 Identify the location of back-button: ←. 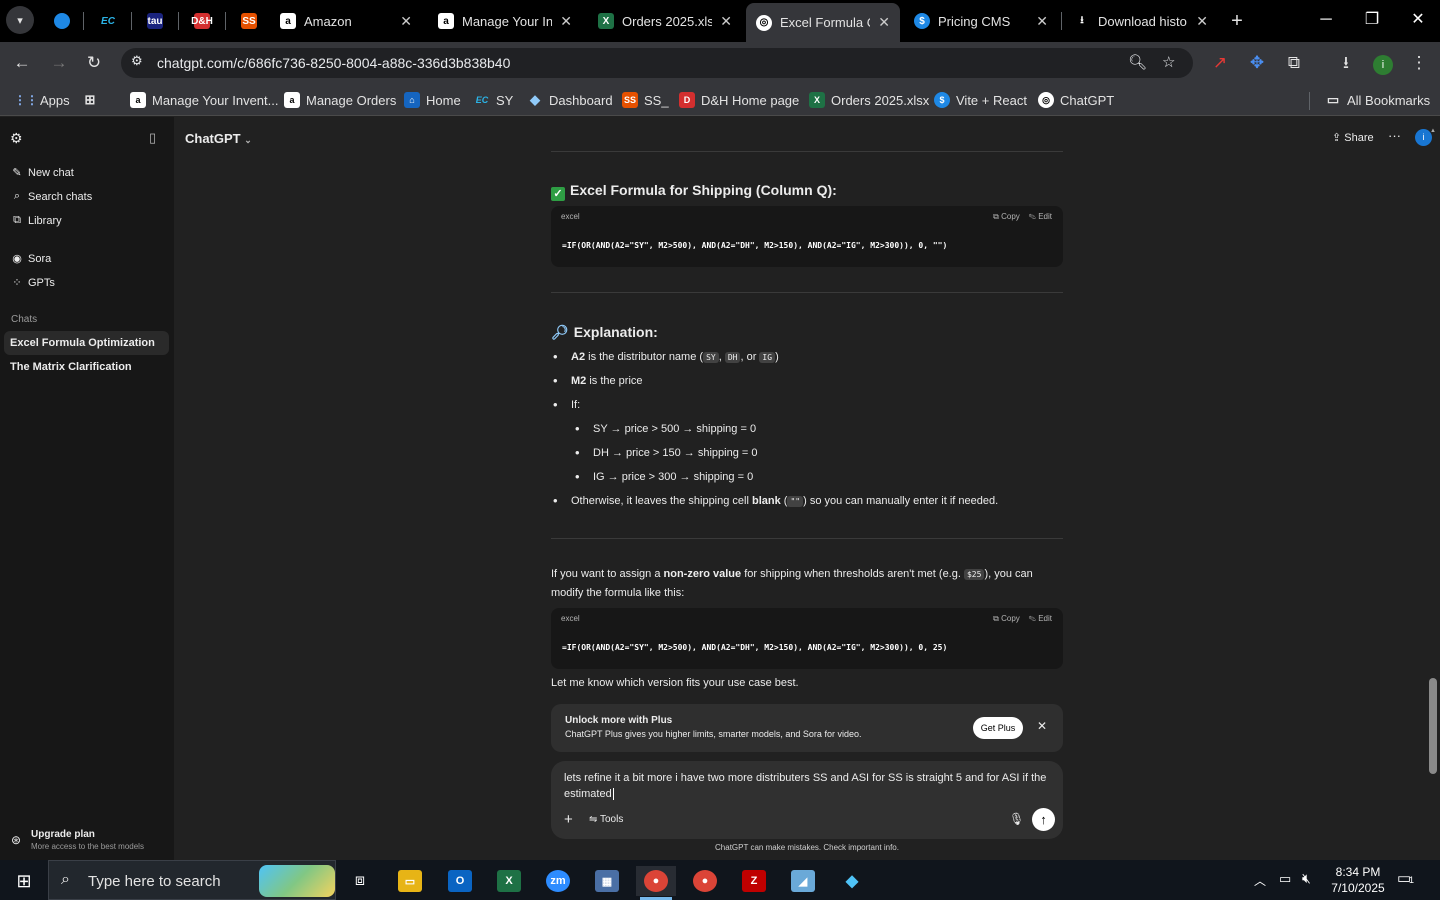
(22, 63).